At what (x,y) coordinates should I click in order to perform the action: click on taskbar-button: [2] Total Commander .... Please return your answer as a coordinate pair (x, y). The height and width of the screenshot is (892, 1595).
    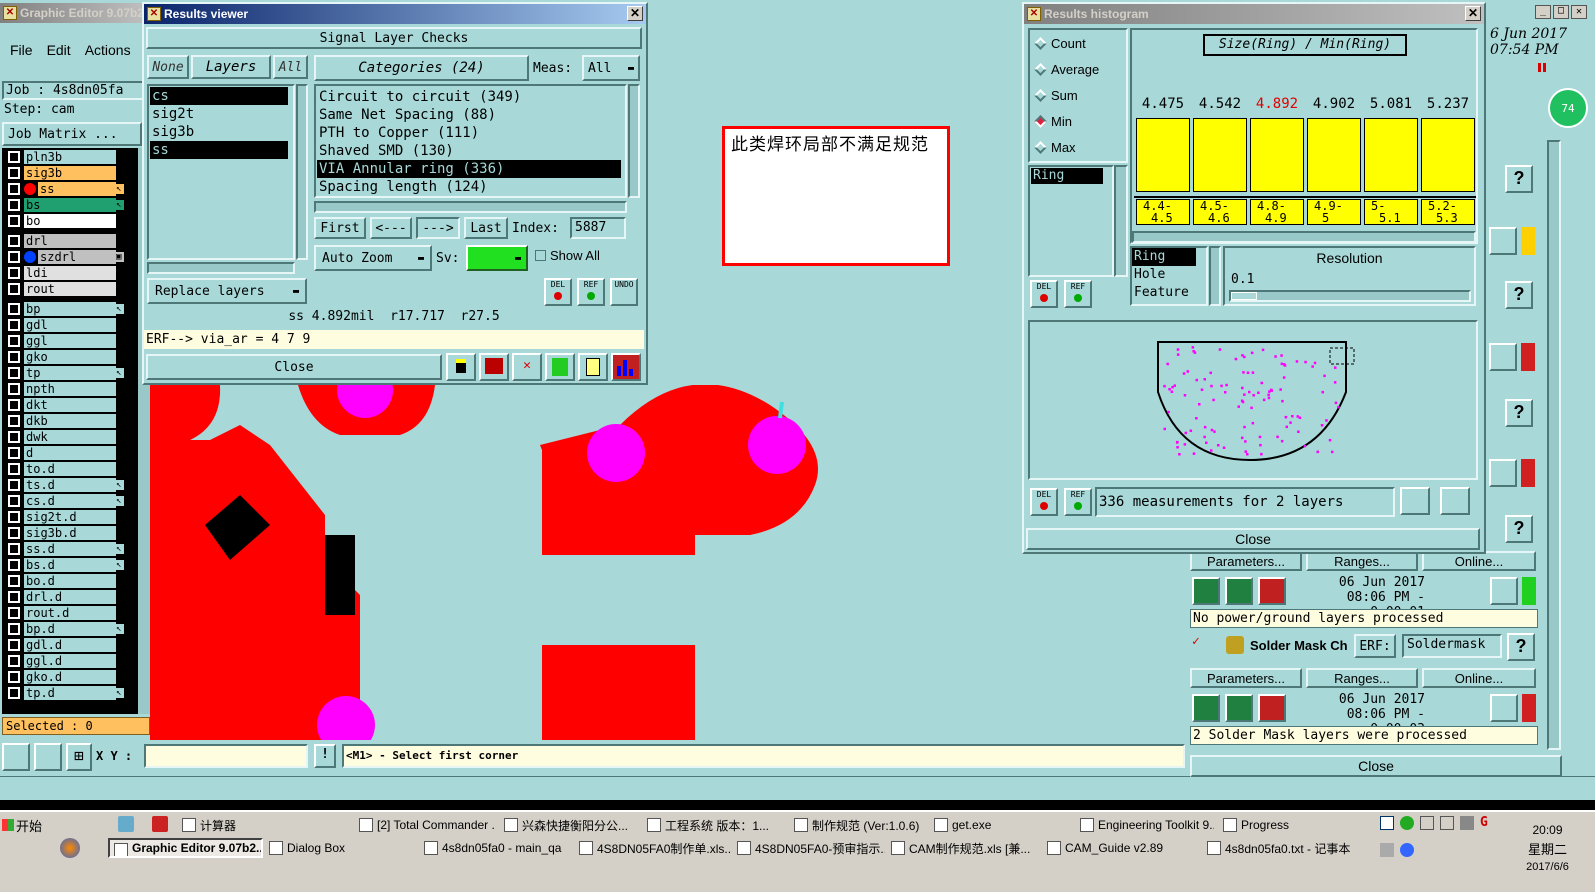
    Looking at the image, I should click on (425, 825).